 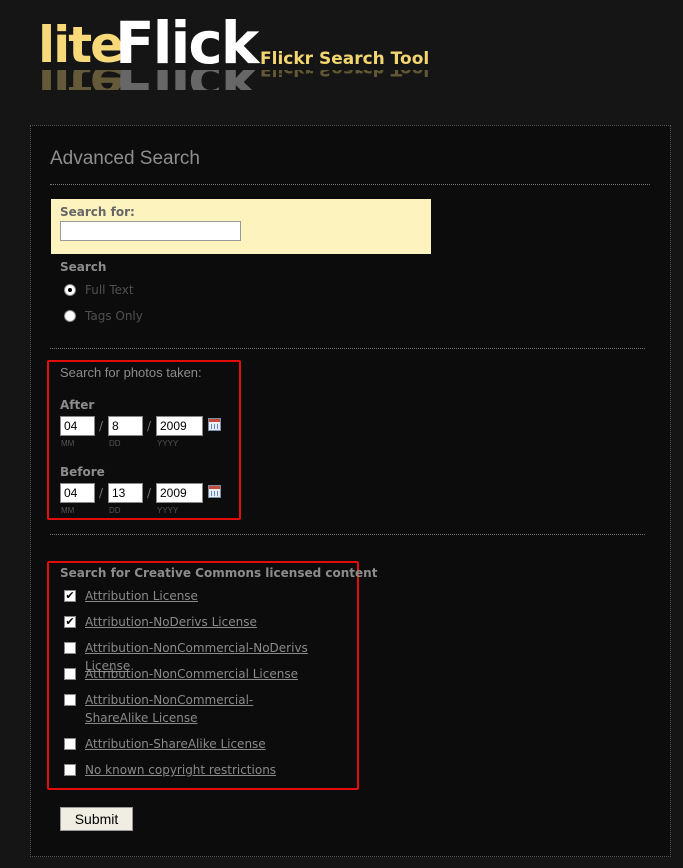 What do you see at coordinates (186, 80) in the screenshot?
I see `logo-reflection-flick: Flick` at bounding box center [186, 80].